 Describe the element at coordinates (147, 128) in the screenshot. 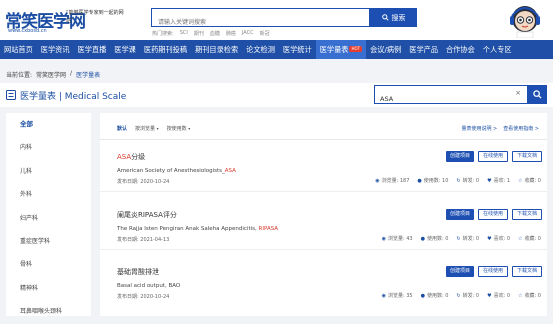

I see `sort-by-views: 按浏览量 ▾` at that location.